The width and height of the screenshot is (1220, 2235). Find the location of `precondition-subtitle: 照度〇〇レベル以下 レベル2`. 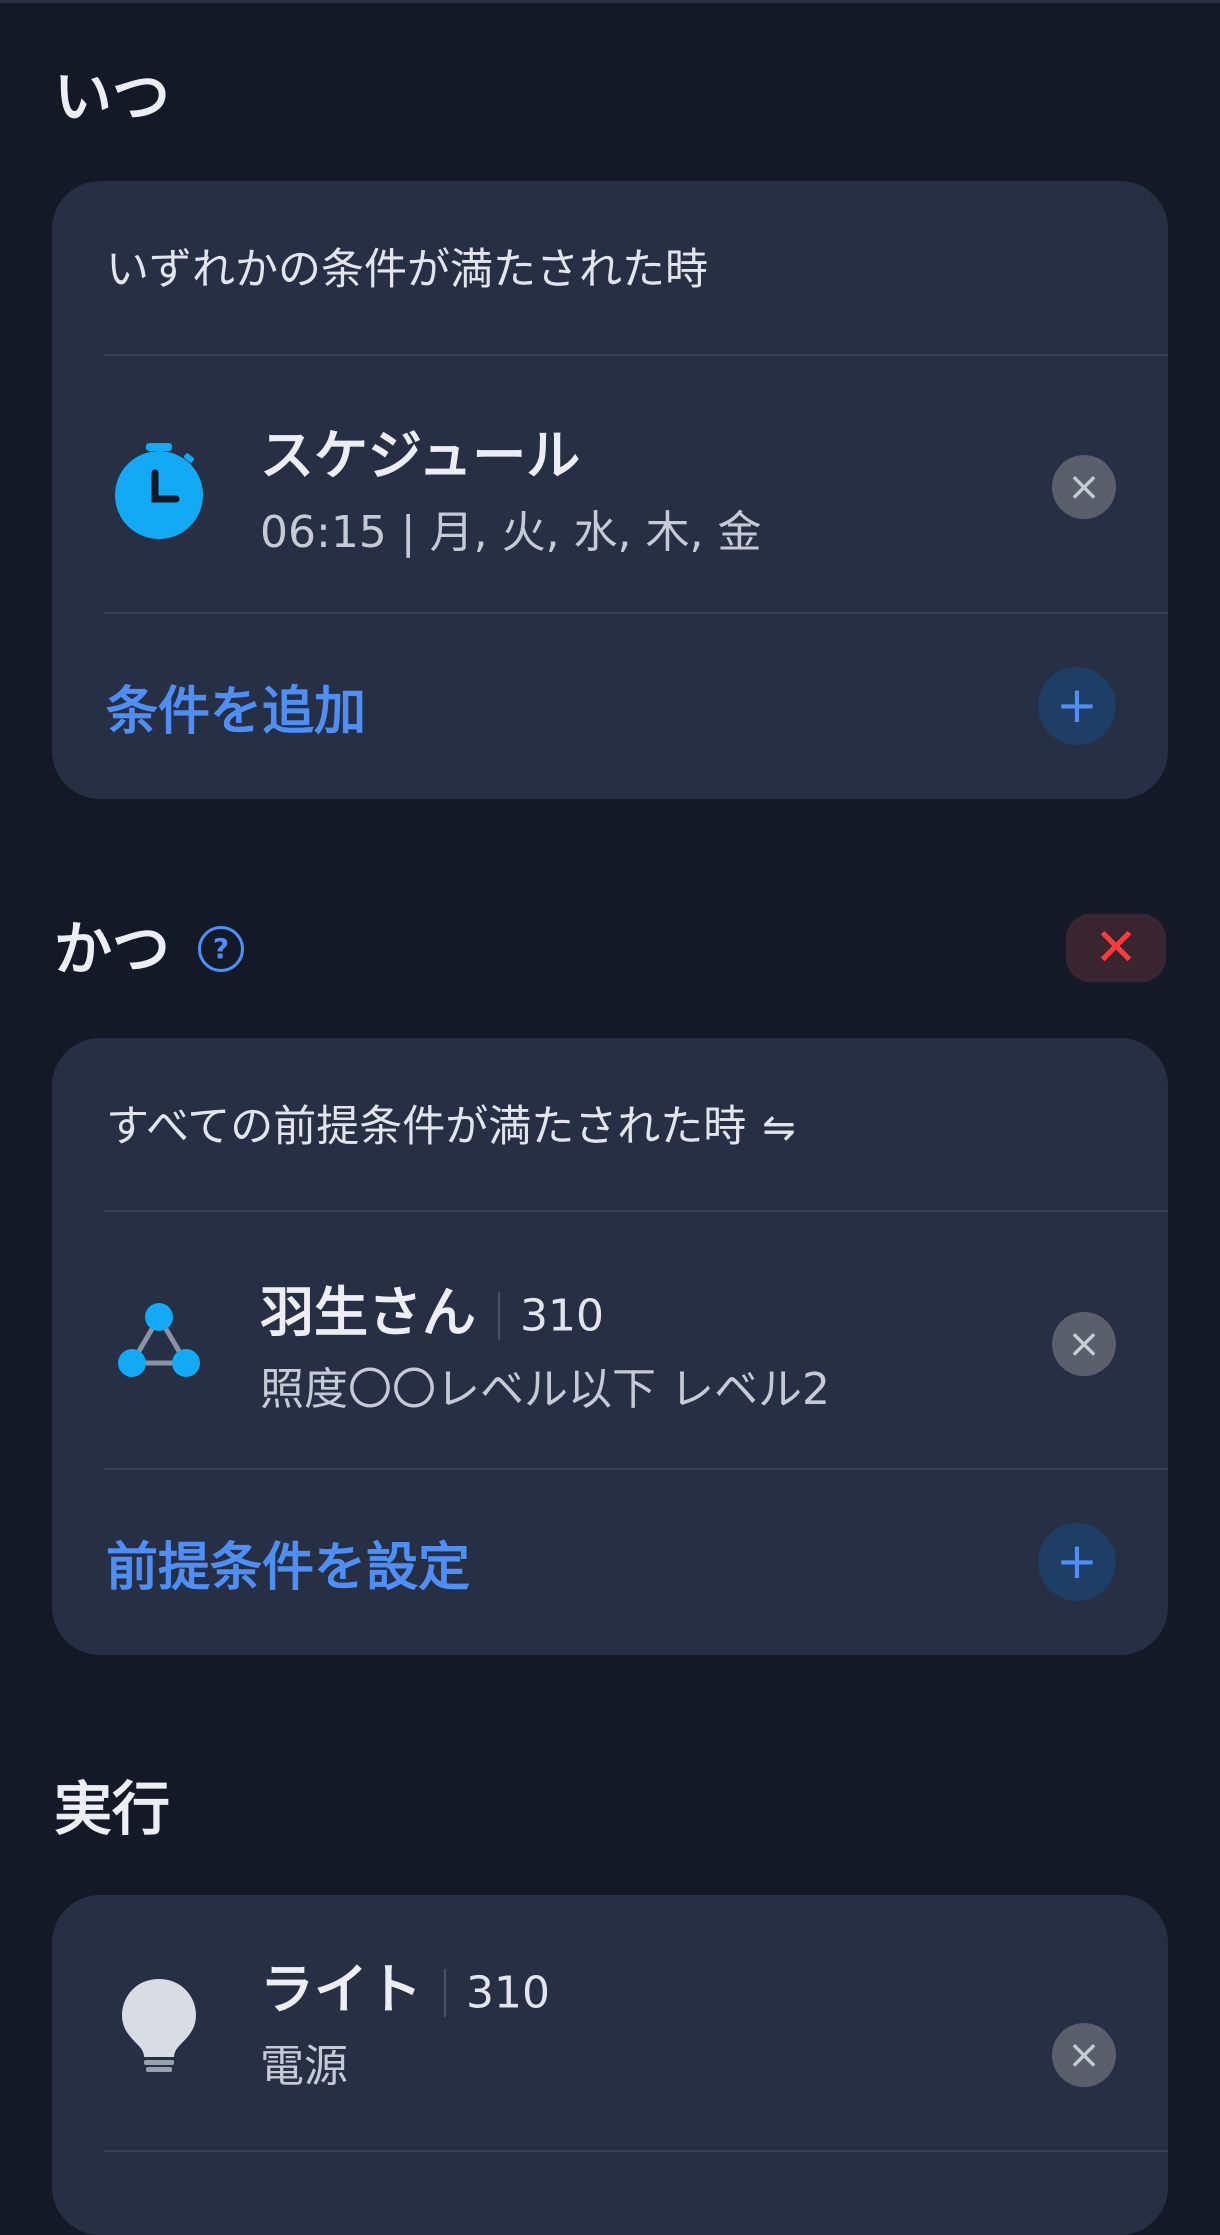

precondition-subtitle: 照度〇〇レベル以下 レベル2 is located at coordinates (545, 1389).